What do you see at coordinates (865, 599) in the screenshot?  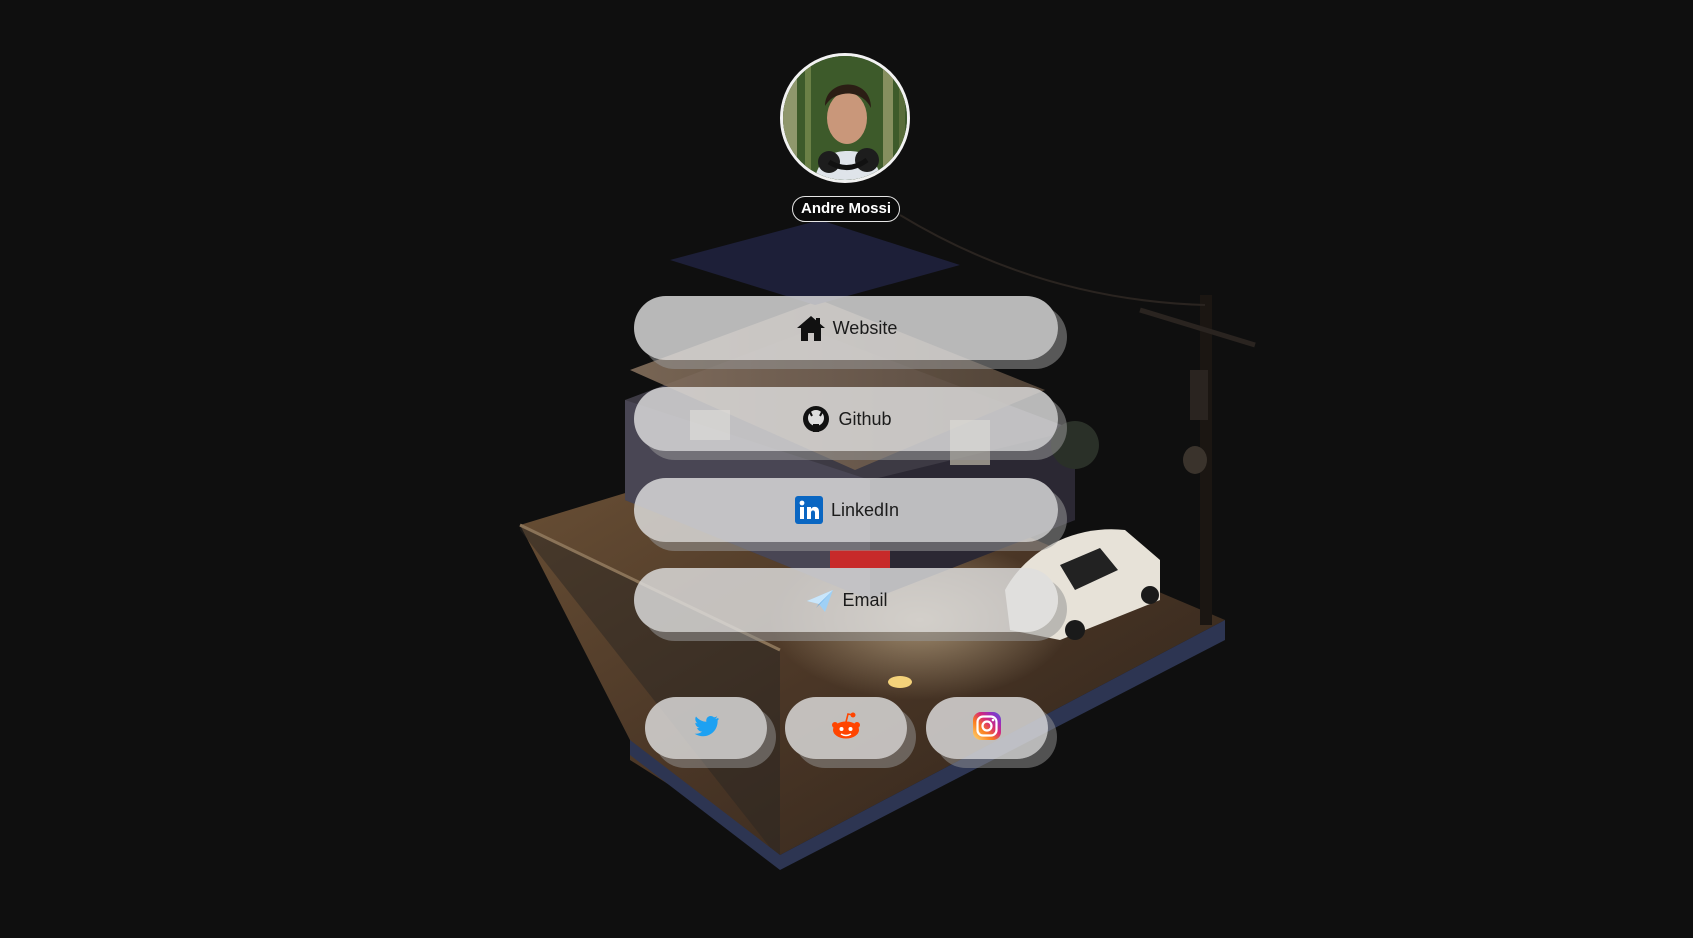 I see `email-label: Email` at bounding box center [865, 599].